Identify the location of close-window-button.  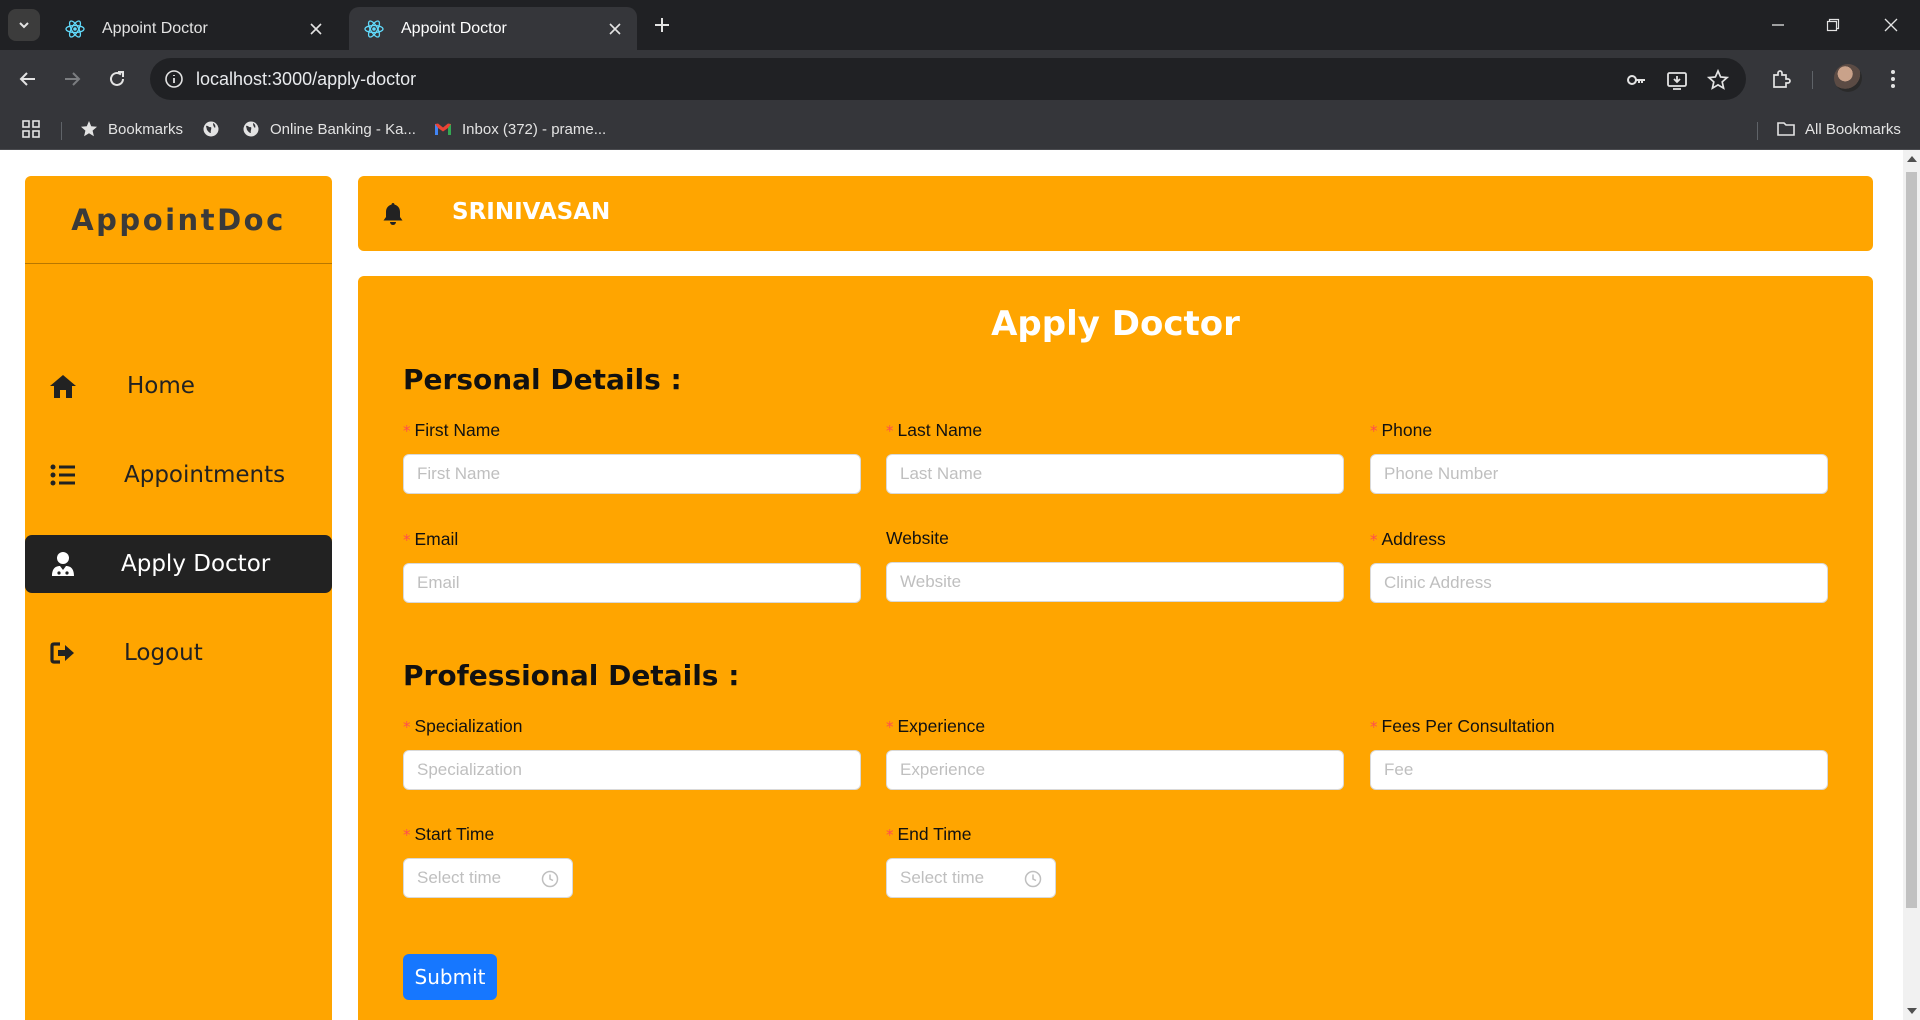
(1891, 25).